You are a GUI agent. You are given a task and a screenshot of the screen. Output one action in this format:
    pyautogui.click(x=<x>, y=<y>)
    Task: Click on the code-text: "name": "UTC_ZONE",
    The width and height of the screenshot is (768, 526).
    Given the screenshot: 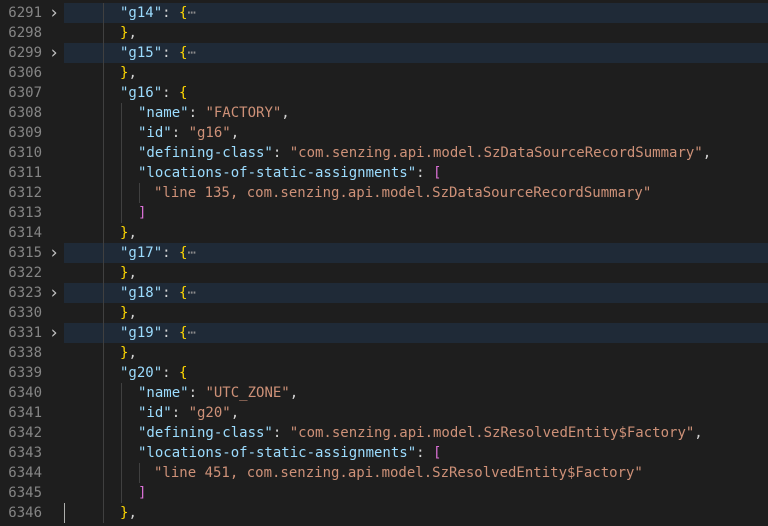 What is the action you would take?
    pyautogui.click(x=218, y=393)
    